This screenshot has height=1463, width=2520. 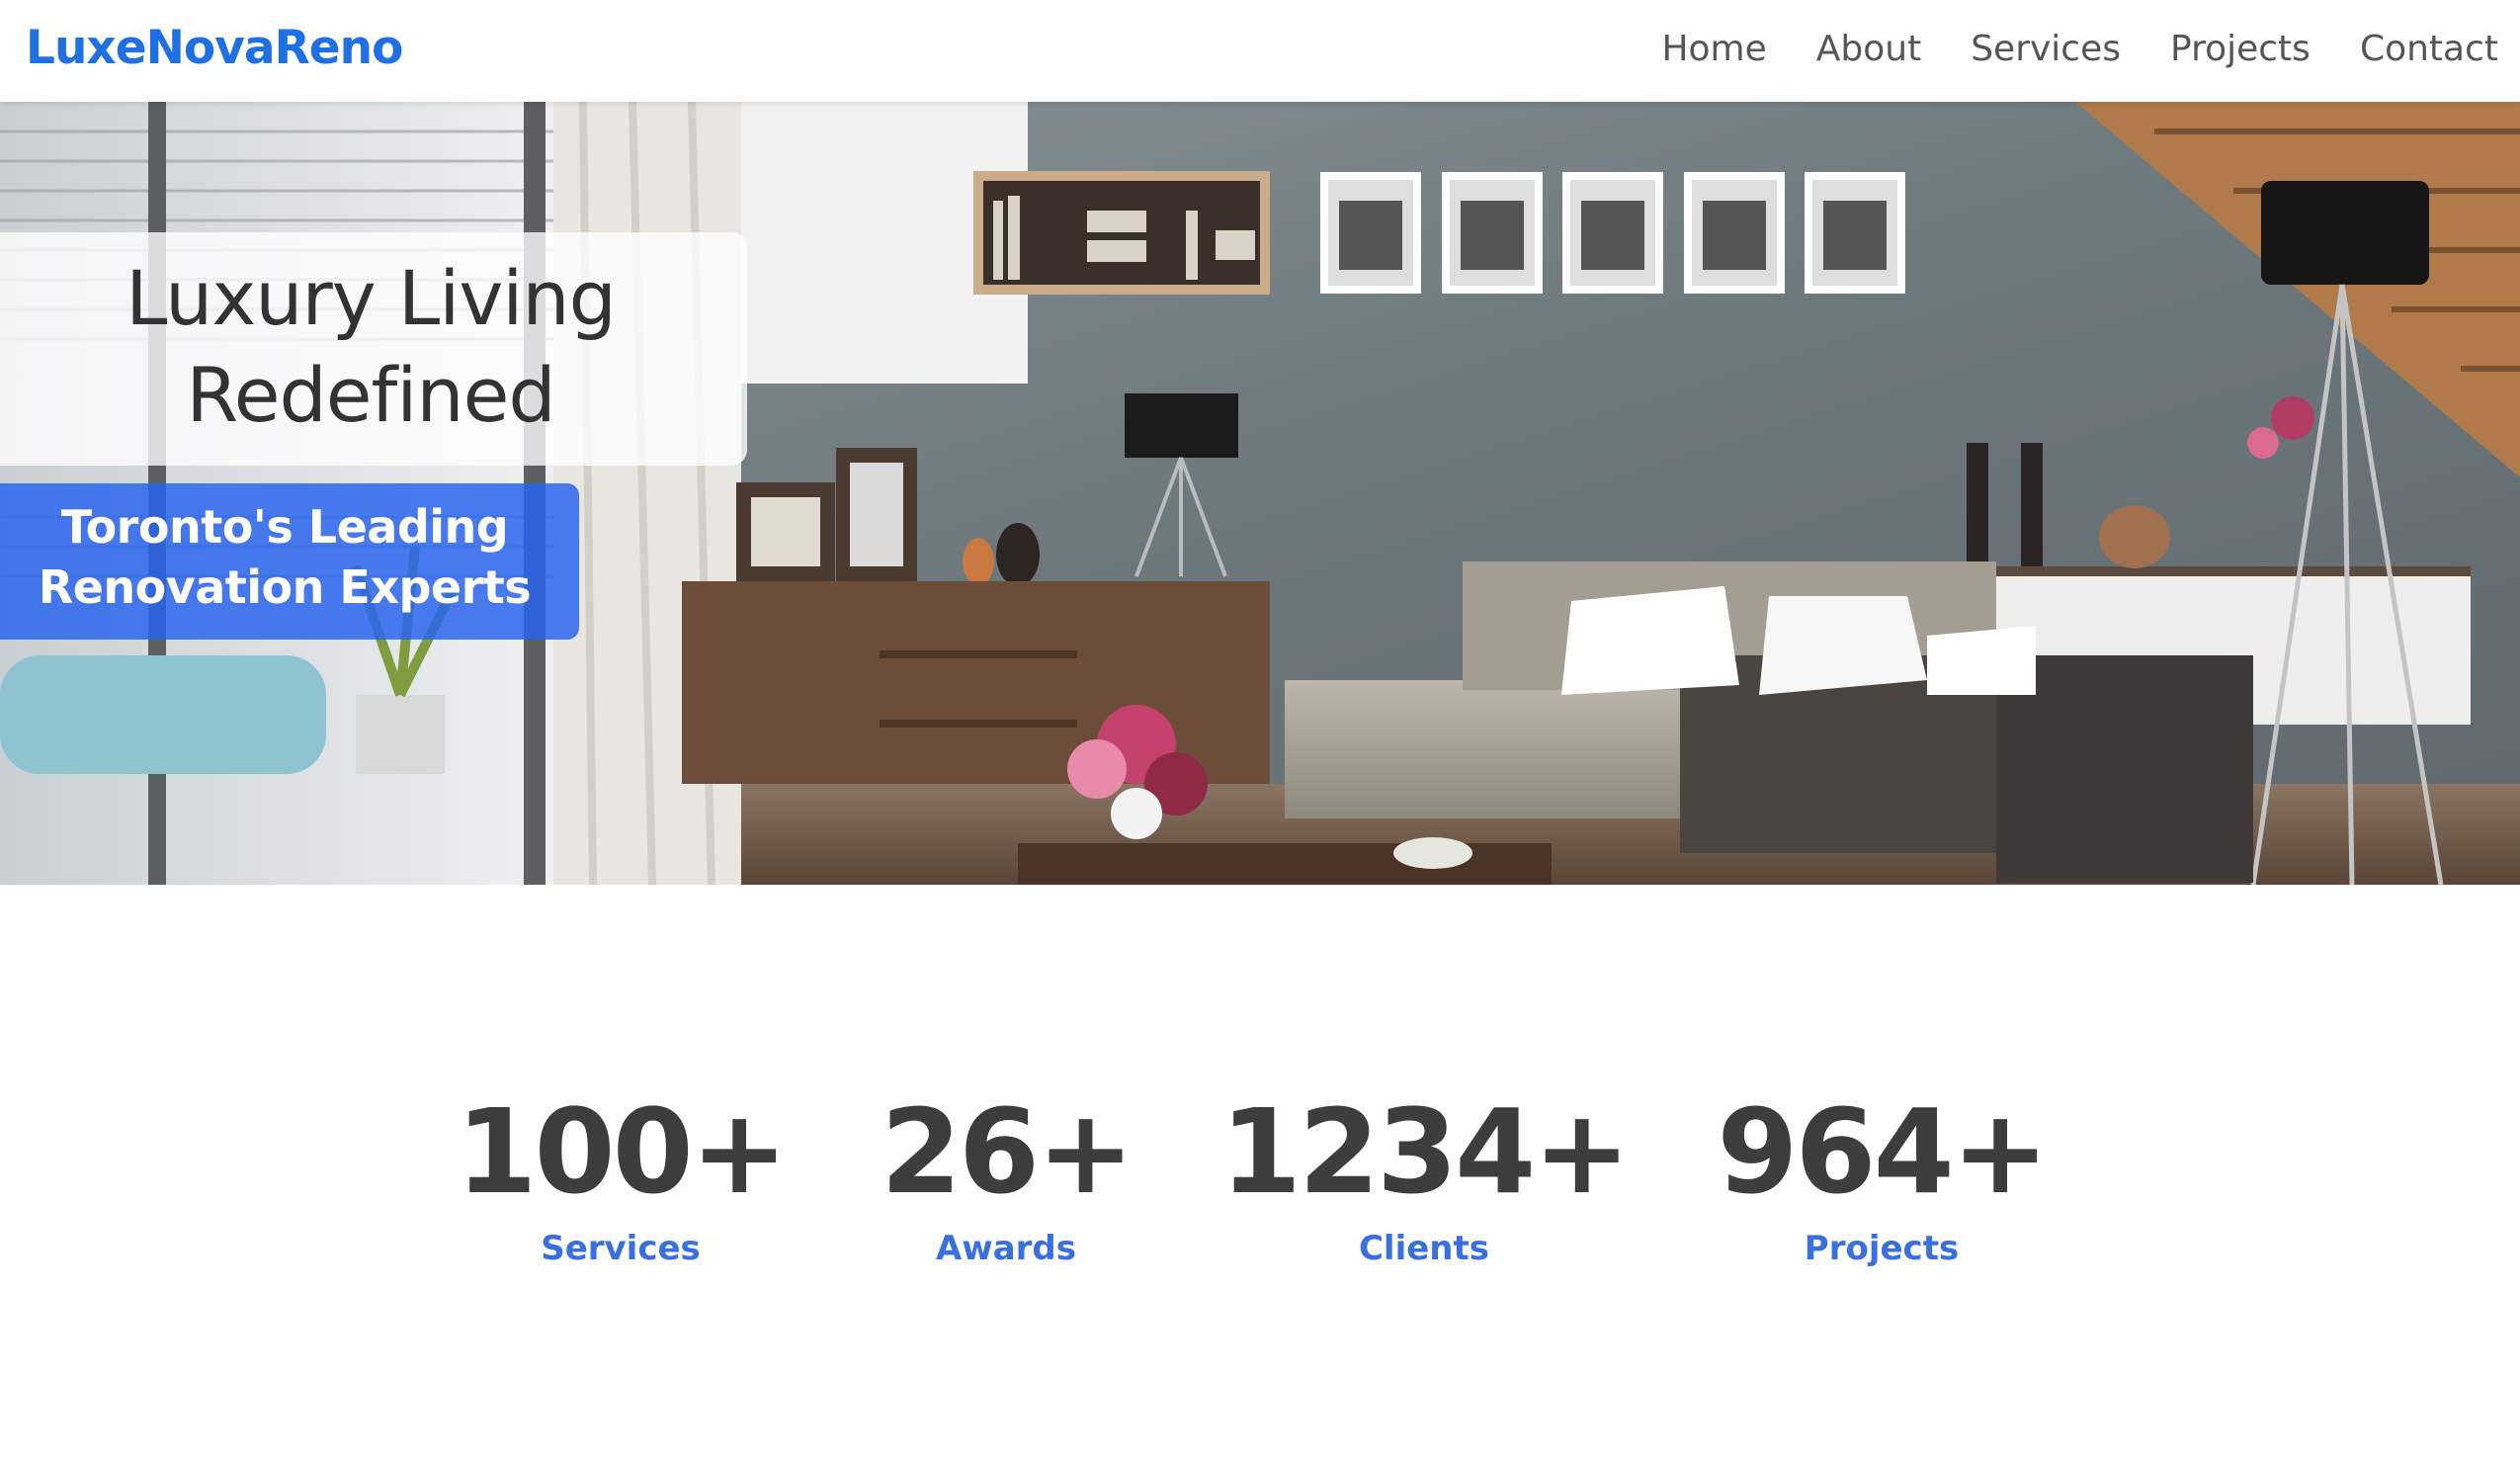 I want to click on stat-label: Awards, so click(x=1005, y=1248).